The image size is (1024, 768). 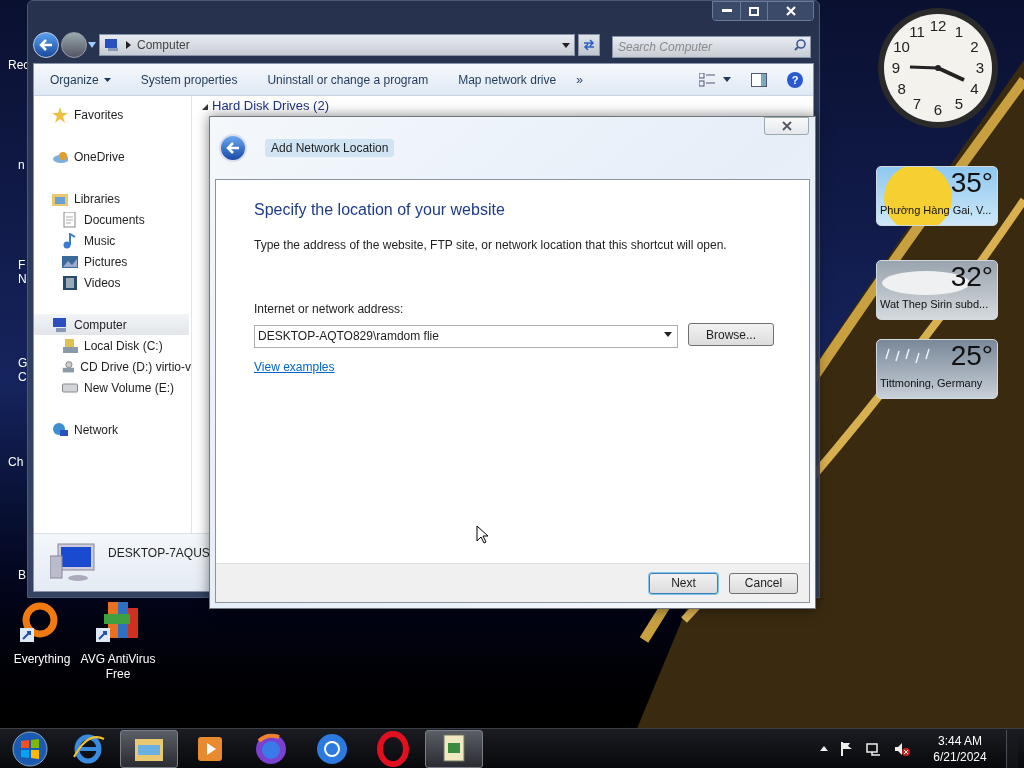 I want to click on toolbar-button: Uninstall or change a program, so click(x=348, y=79).